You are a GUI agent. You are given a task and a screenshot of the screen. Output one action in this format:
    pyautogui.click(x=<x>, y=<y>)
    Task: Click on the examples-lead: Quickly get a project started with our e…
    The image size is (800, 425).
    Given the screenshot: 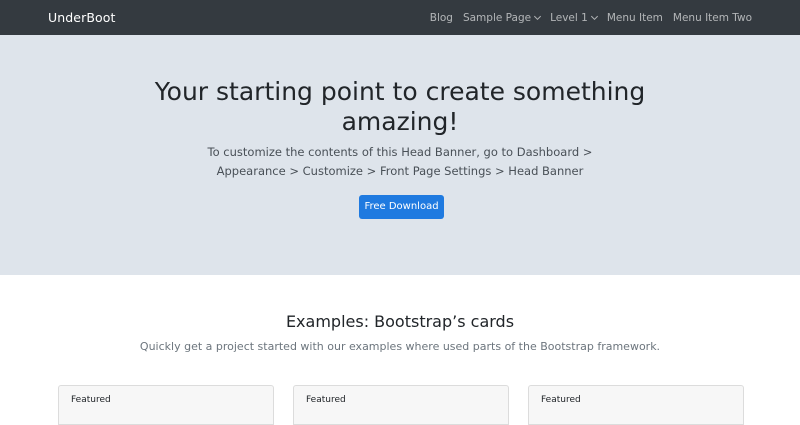 What is the action you would take?
    pyautogui.click(x=400, y=346)
    